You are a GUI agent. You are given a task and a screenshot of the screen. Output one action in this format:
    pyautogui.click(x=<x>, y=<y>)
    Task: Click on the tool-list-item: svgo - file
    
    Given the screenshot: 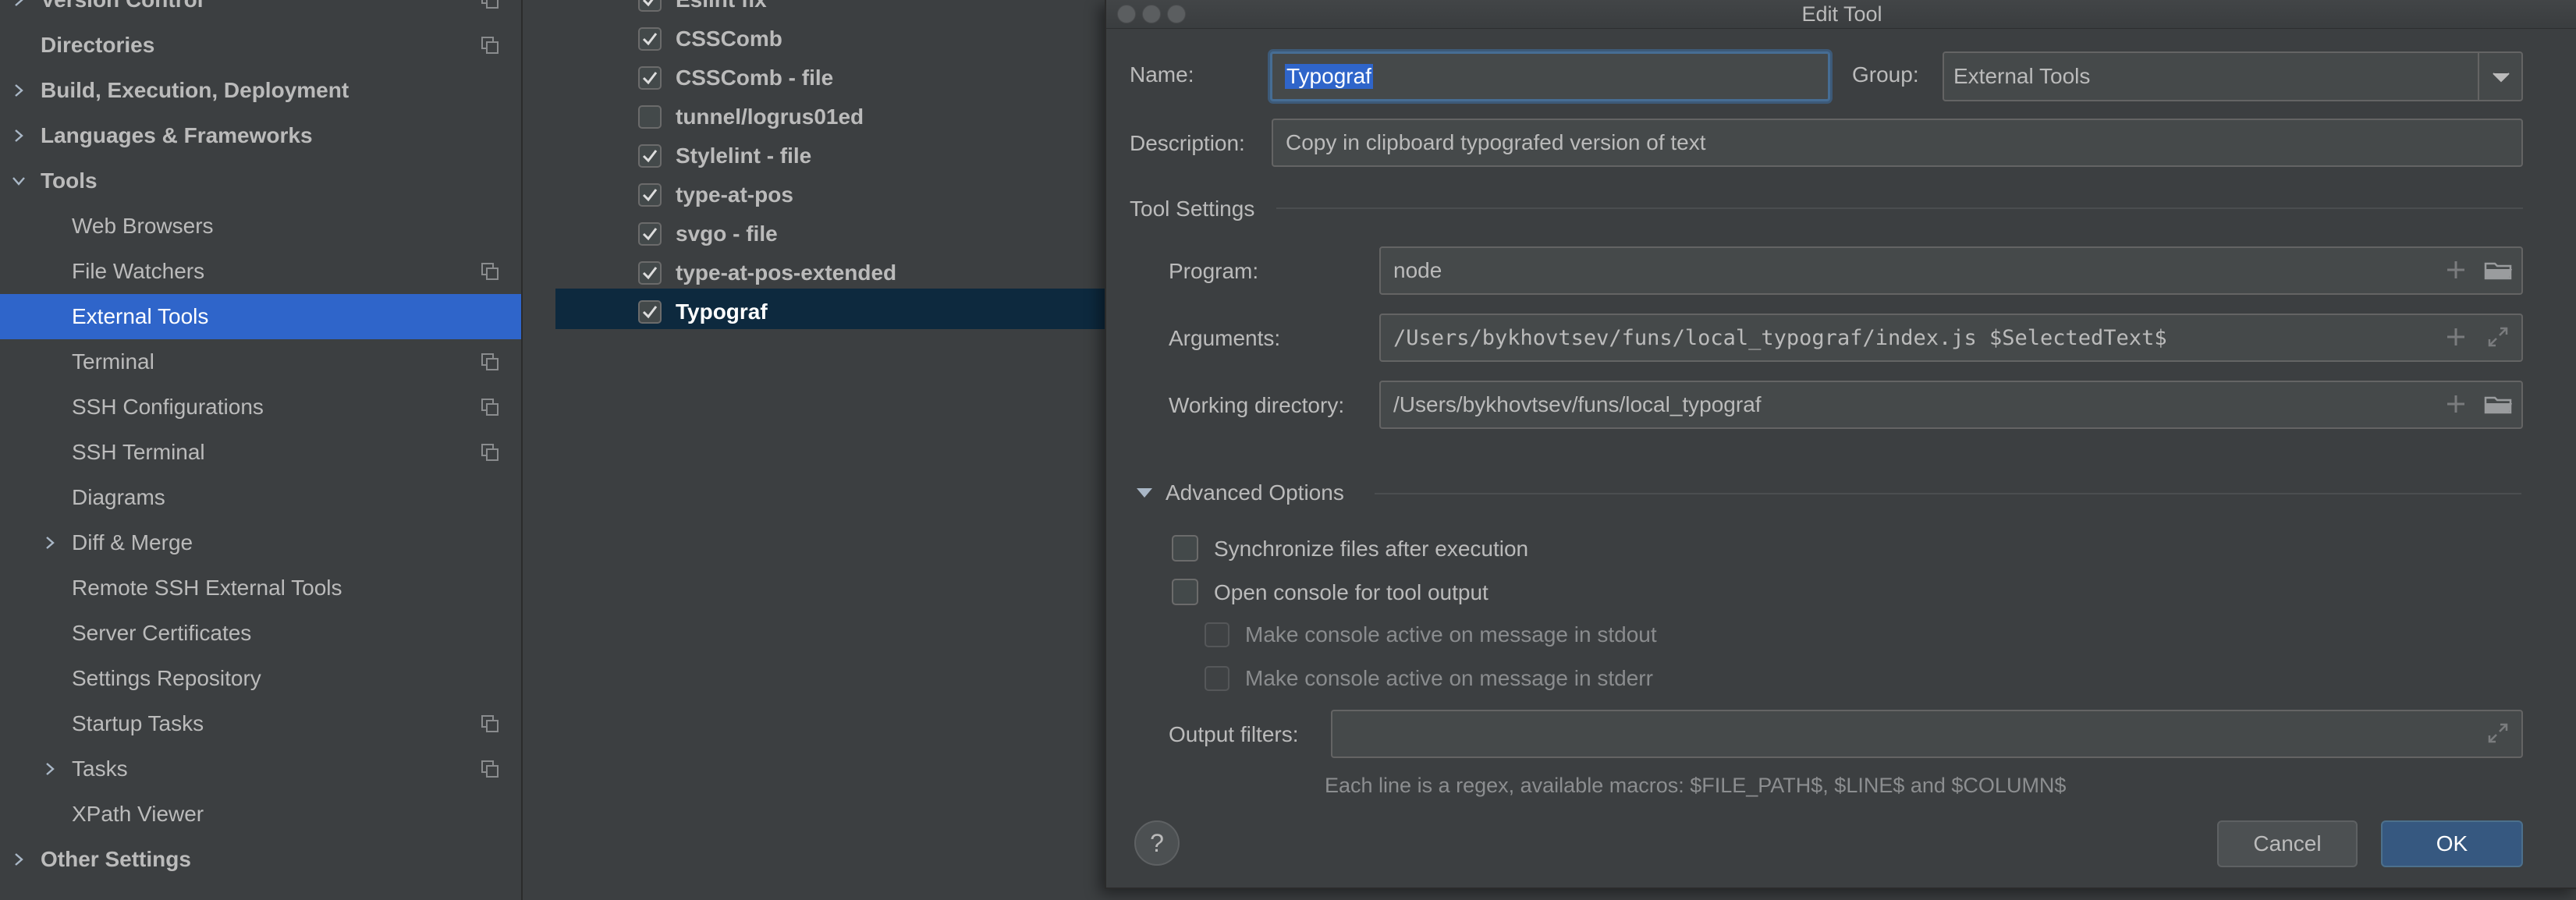 What is the action you would take?
    pyautogui.click(x=708, y=233)
    